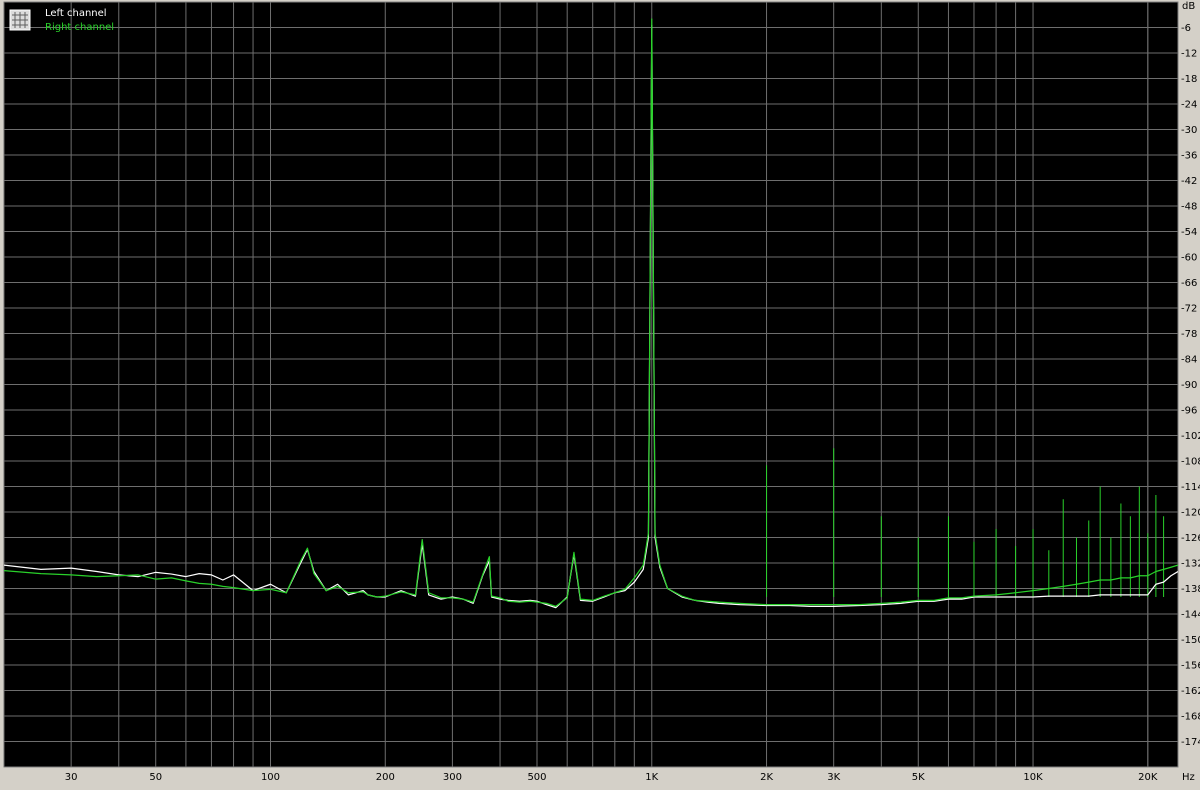  I want to click on y-tick-label: -162, so click(1190, 691).